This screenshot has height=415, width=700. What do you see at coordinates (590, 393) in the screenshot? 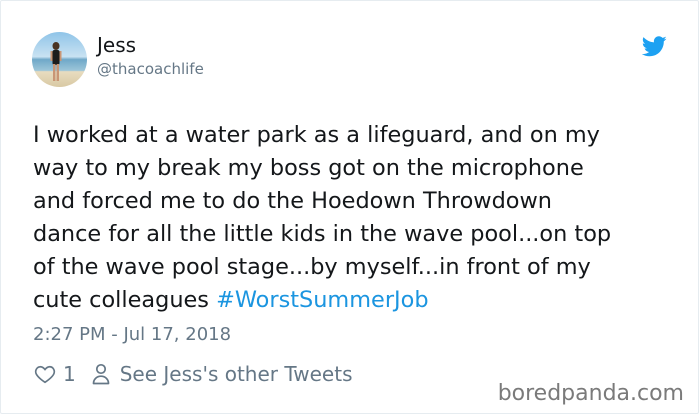
I see `watermark: boredpanda.com` at bounding box center [590, 393].